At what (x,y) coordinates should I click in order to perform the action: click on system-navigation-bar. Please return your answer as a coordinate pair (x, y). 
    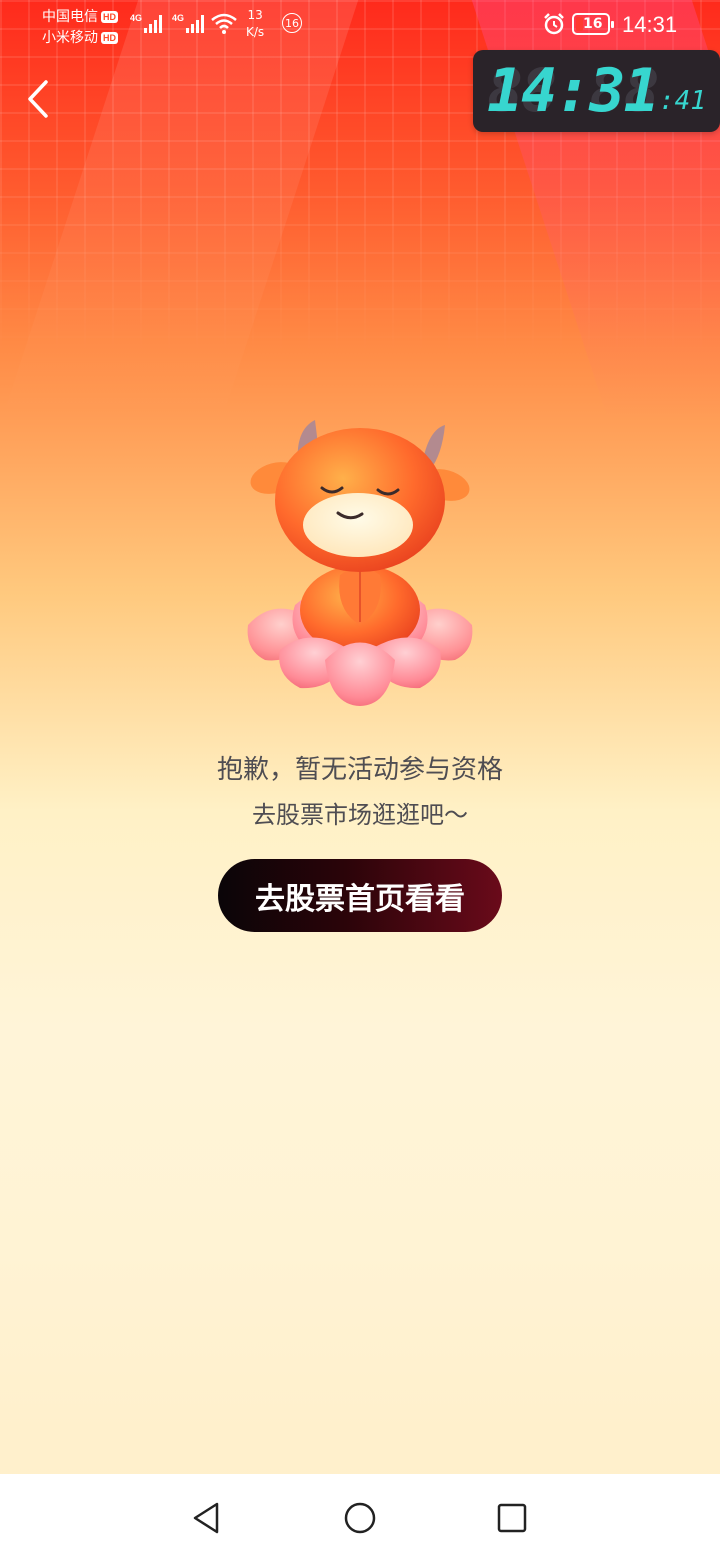
    Looking at the image, I should click on (360, 1517).